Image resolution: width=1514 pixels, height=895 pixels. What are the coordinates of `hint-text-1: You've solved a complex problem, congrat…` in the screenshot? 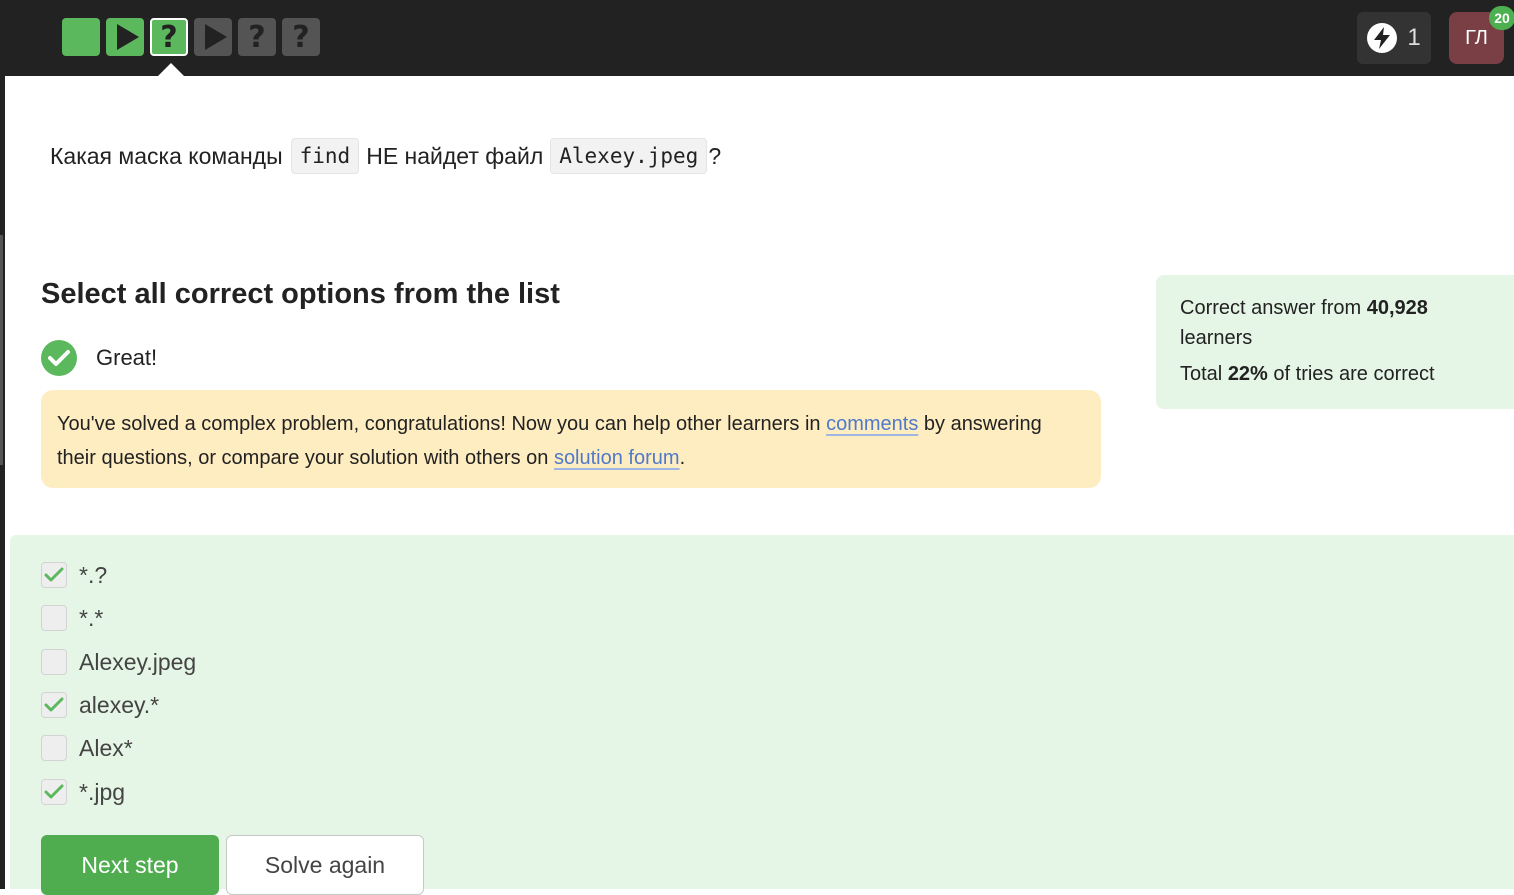 It's located at (442, 424).